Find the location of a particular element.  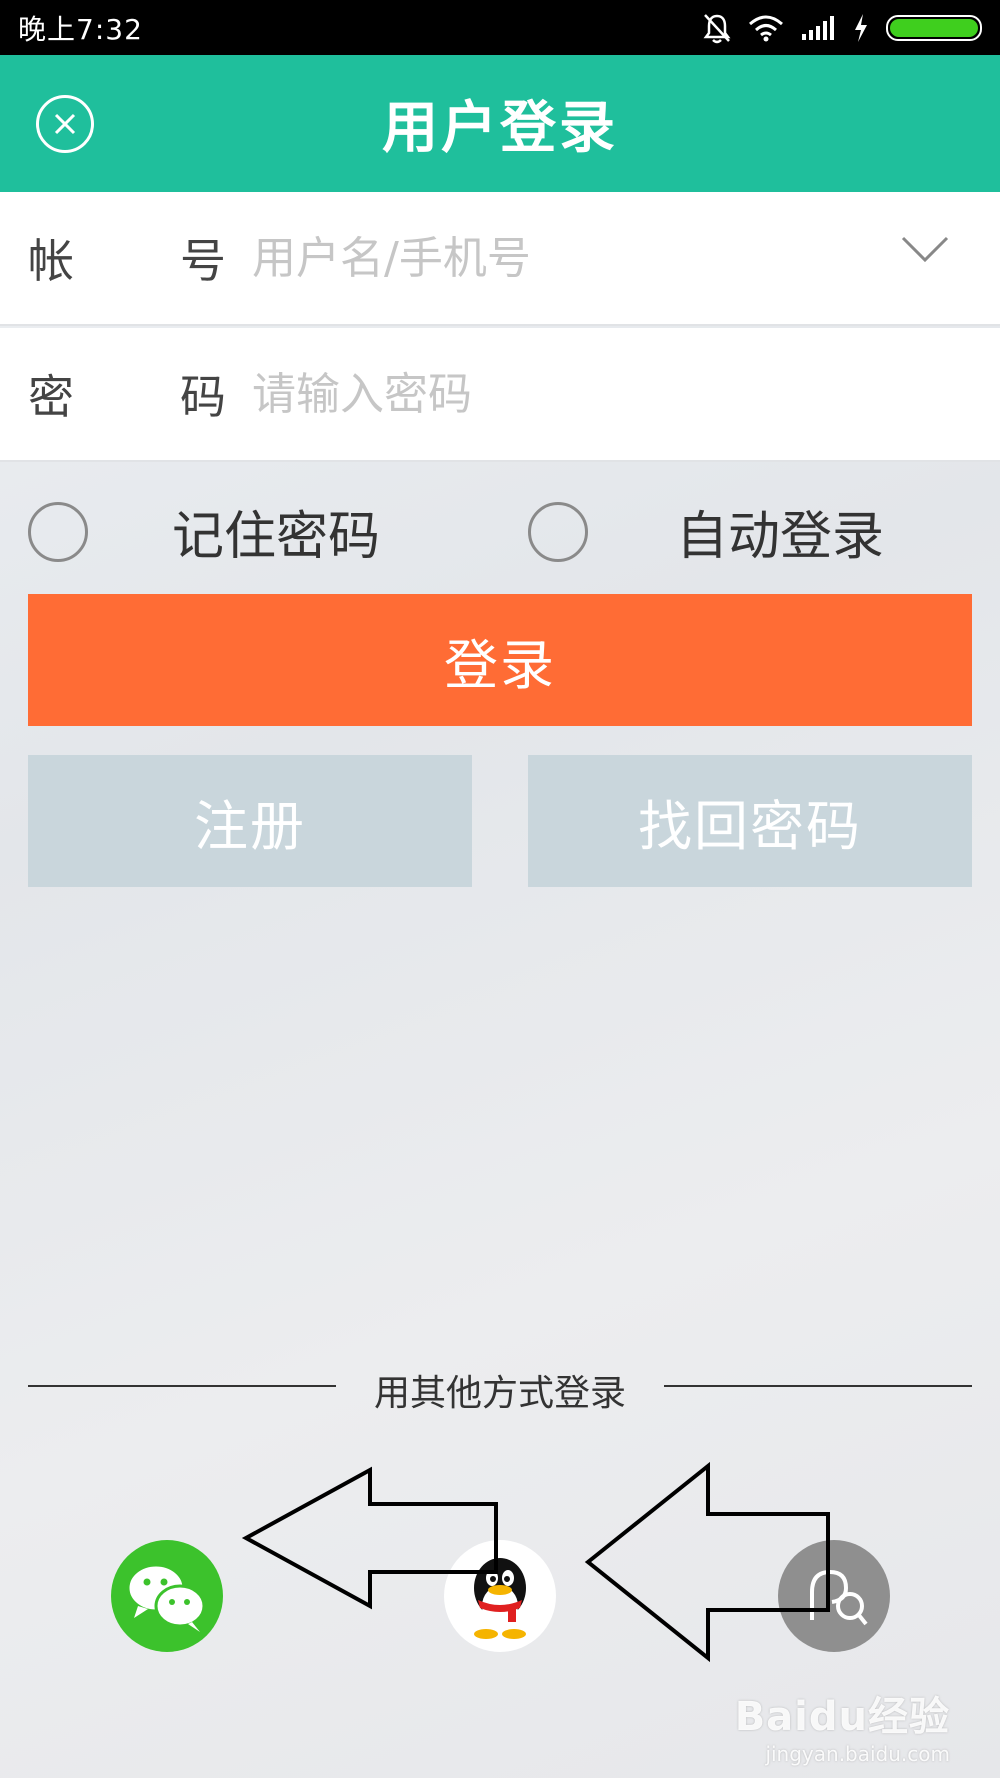

status-time: 晚上7:32 is located at coordinates (80, 29).